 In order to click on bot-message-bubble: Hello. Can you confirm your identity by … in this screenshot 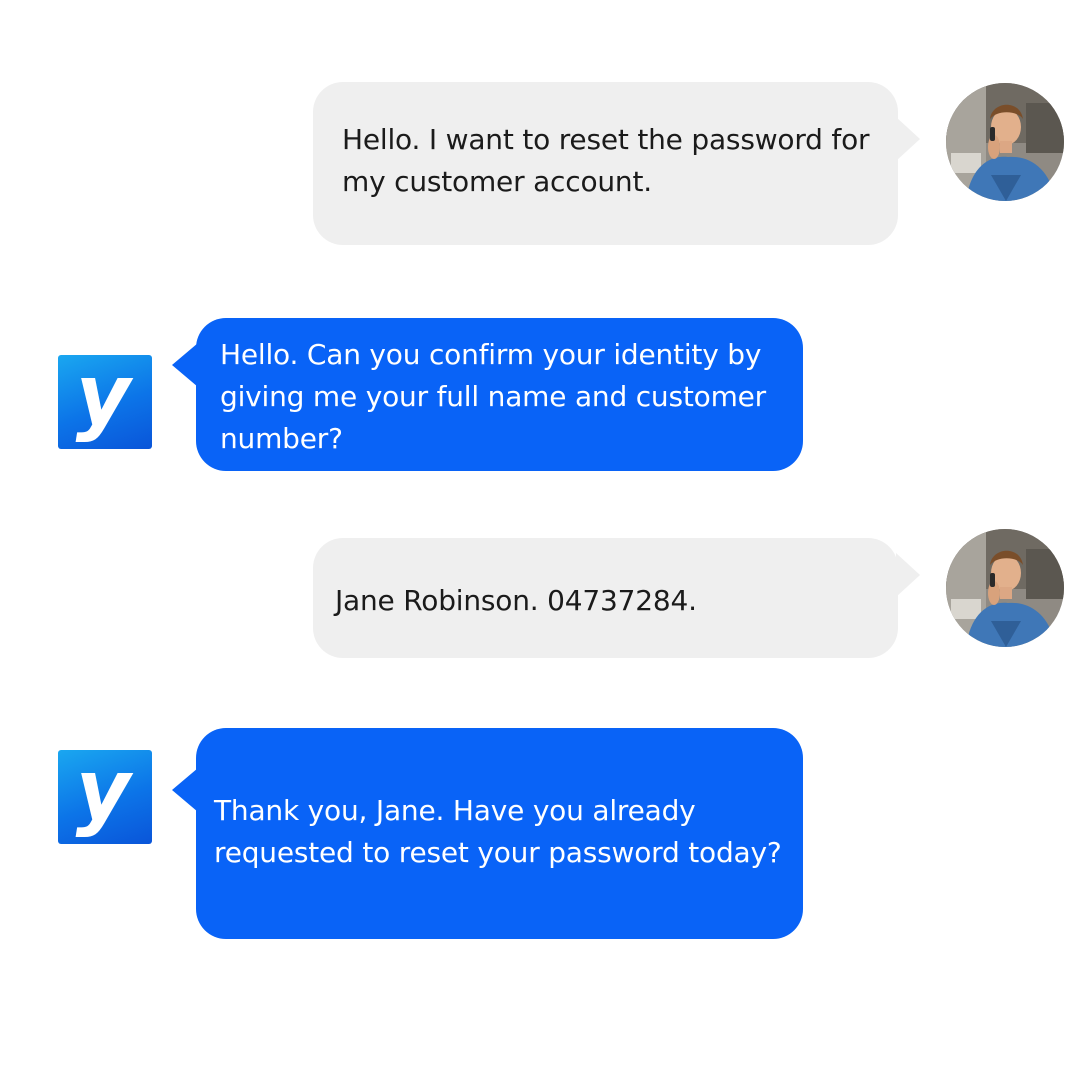, I will do `click(487, 394)`.